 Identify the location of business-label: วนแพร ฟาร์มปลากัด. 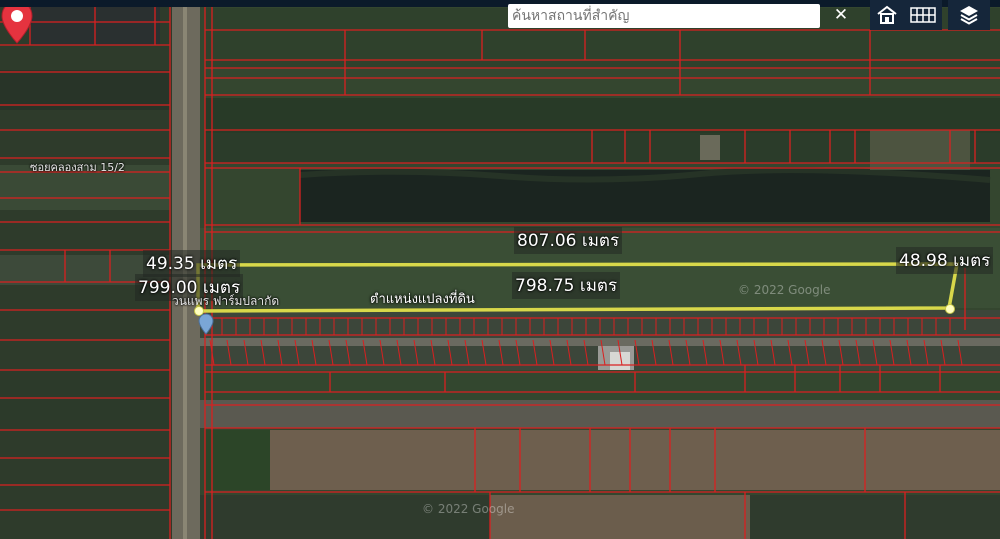
(225, 301).